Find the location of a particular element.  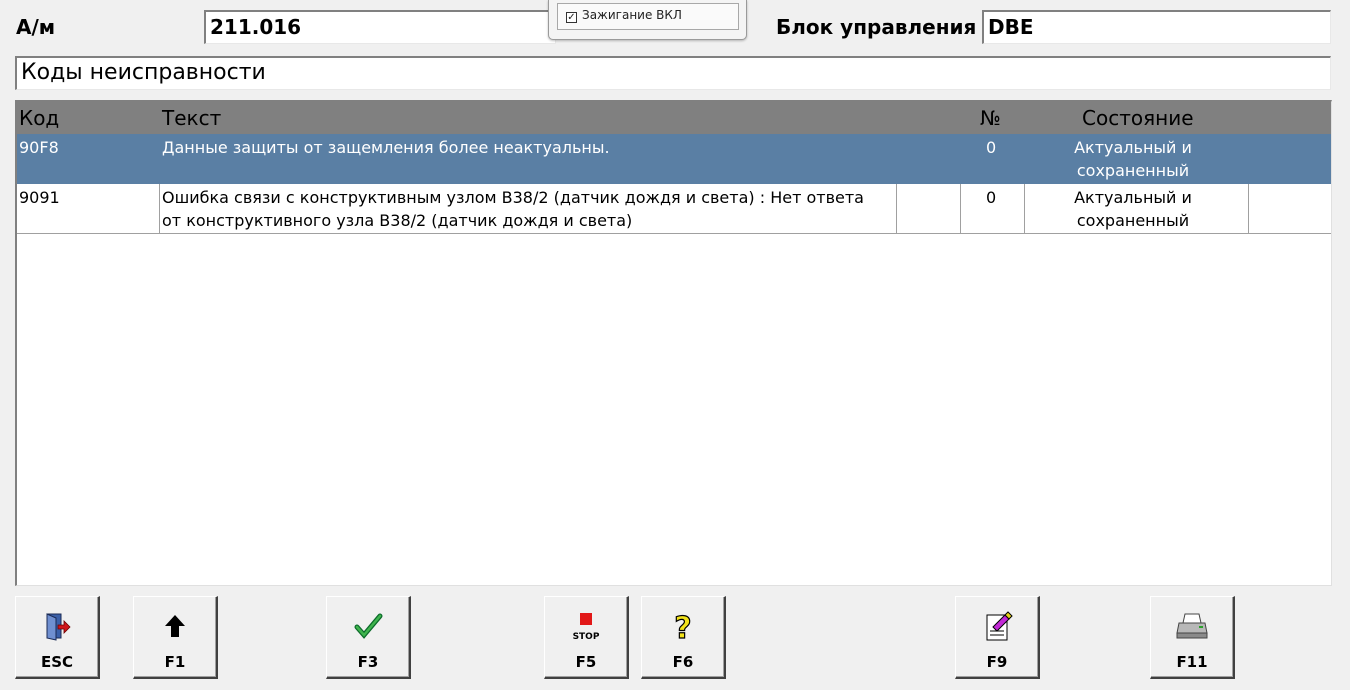

column-header-code: Код is located at coordinates (39, 118).